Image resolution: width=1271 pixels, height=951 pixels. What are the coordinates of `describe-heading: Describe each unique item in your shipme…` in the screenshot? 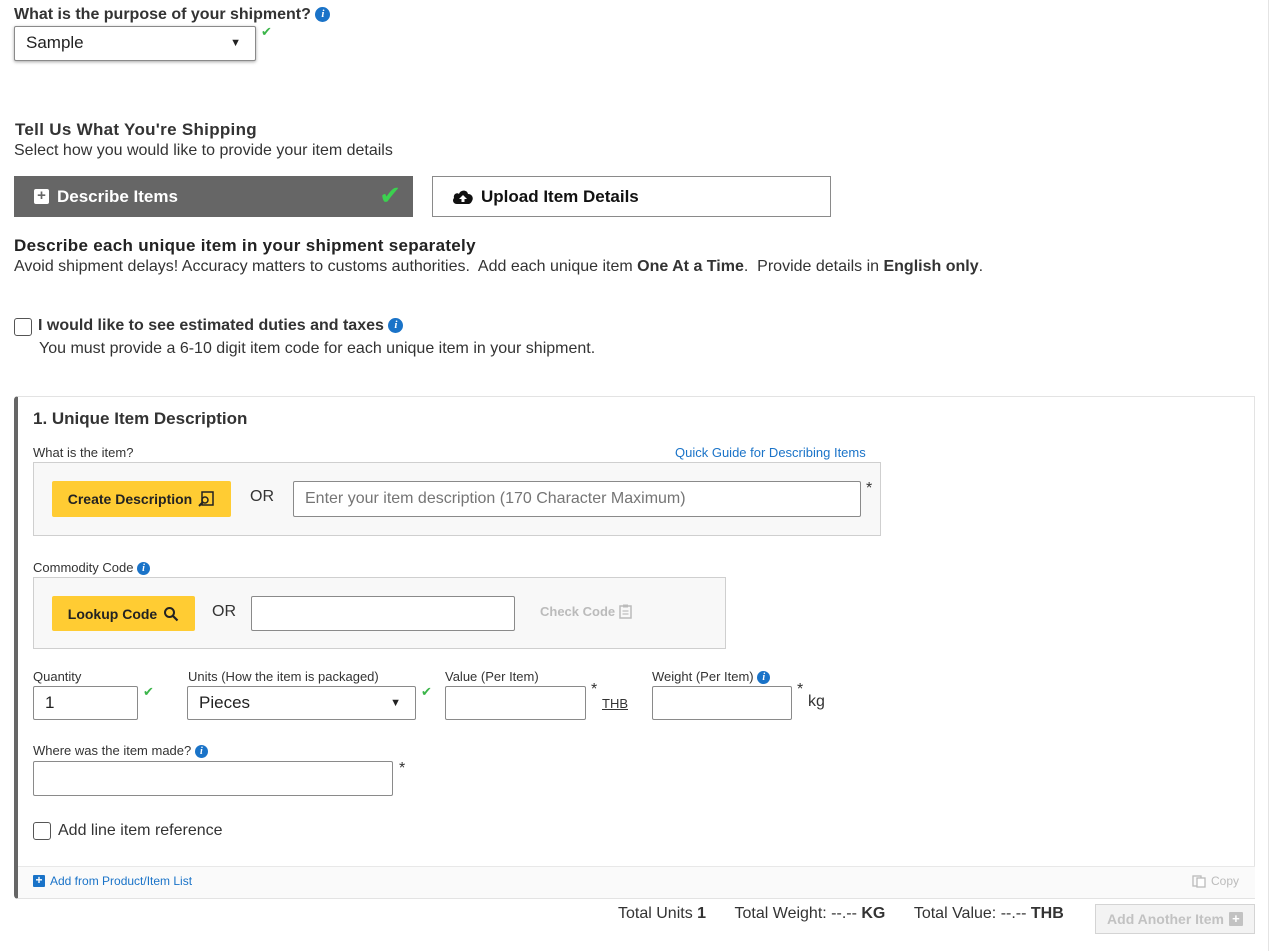 It's located at (245, 245).